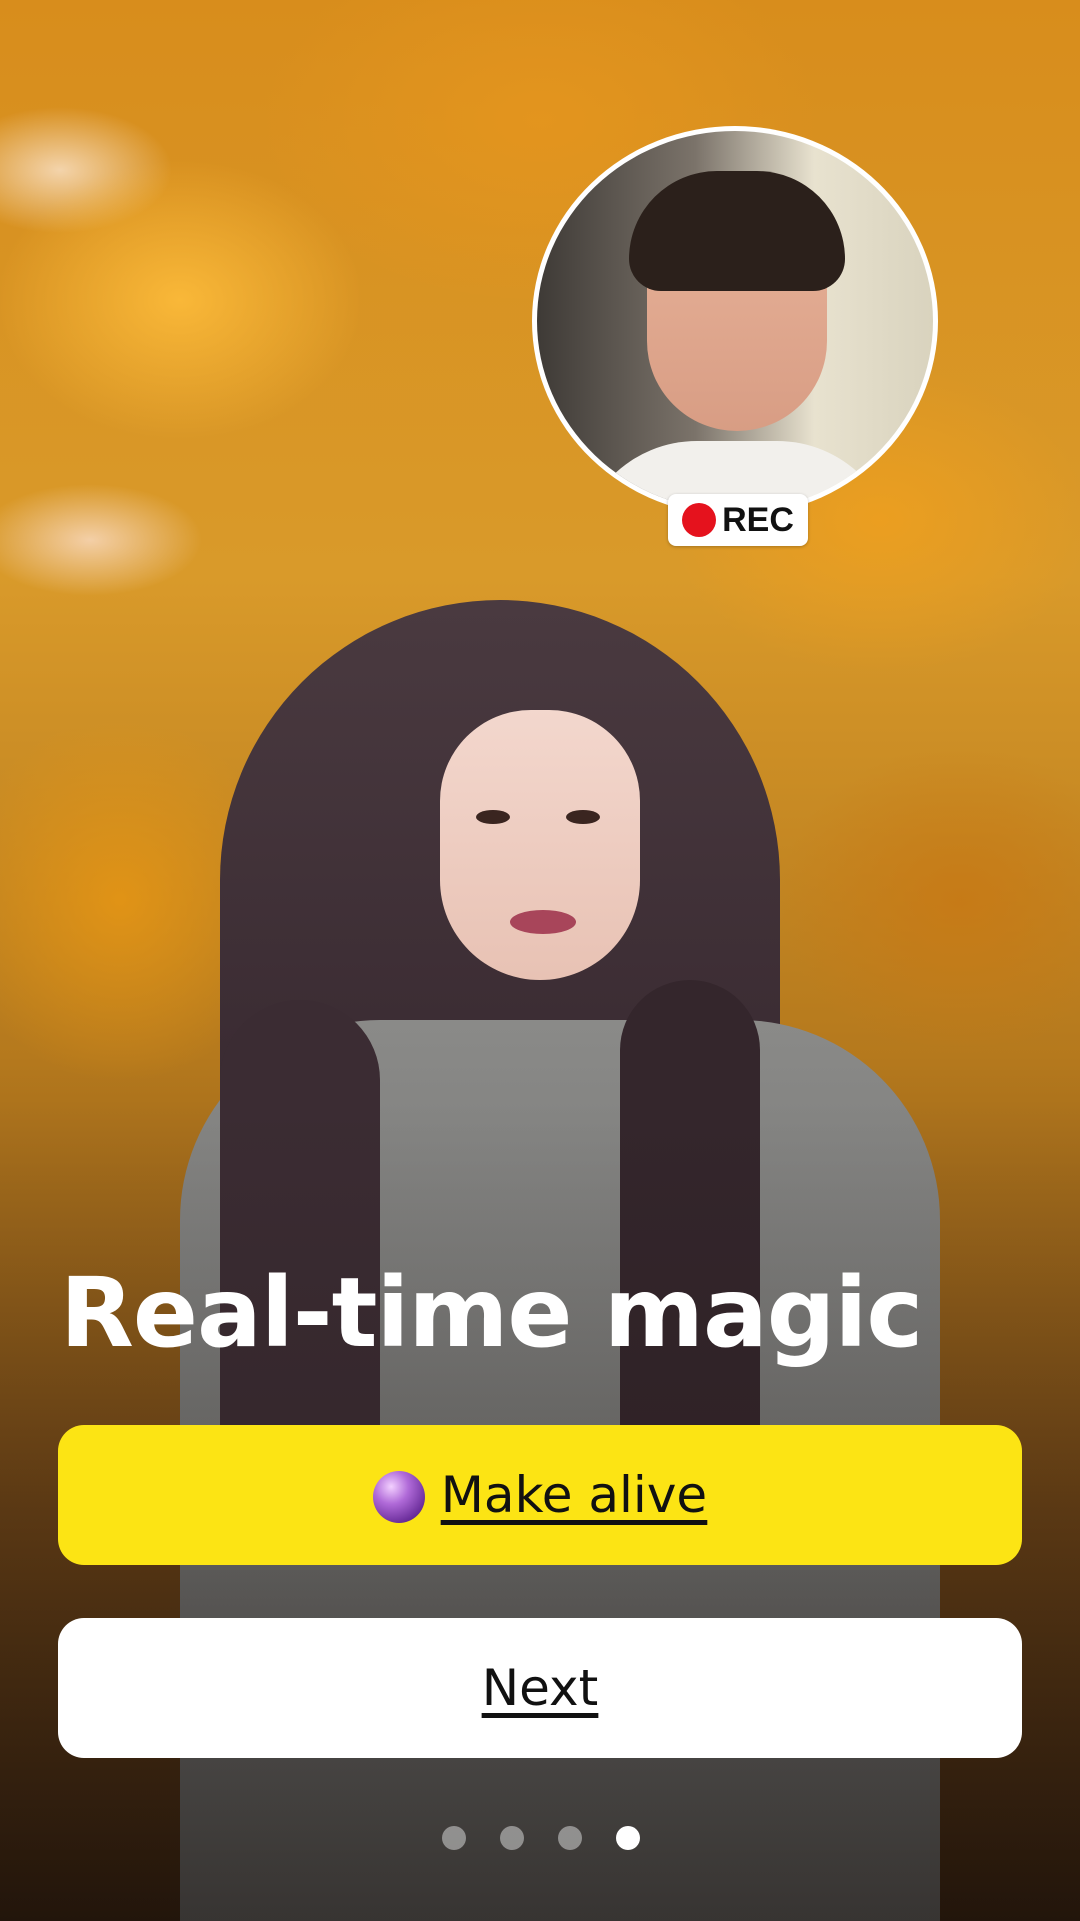  Describe the element at coordinates (493, 817) in the screenshot. I see `eye-left` at that location.